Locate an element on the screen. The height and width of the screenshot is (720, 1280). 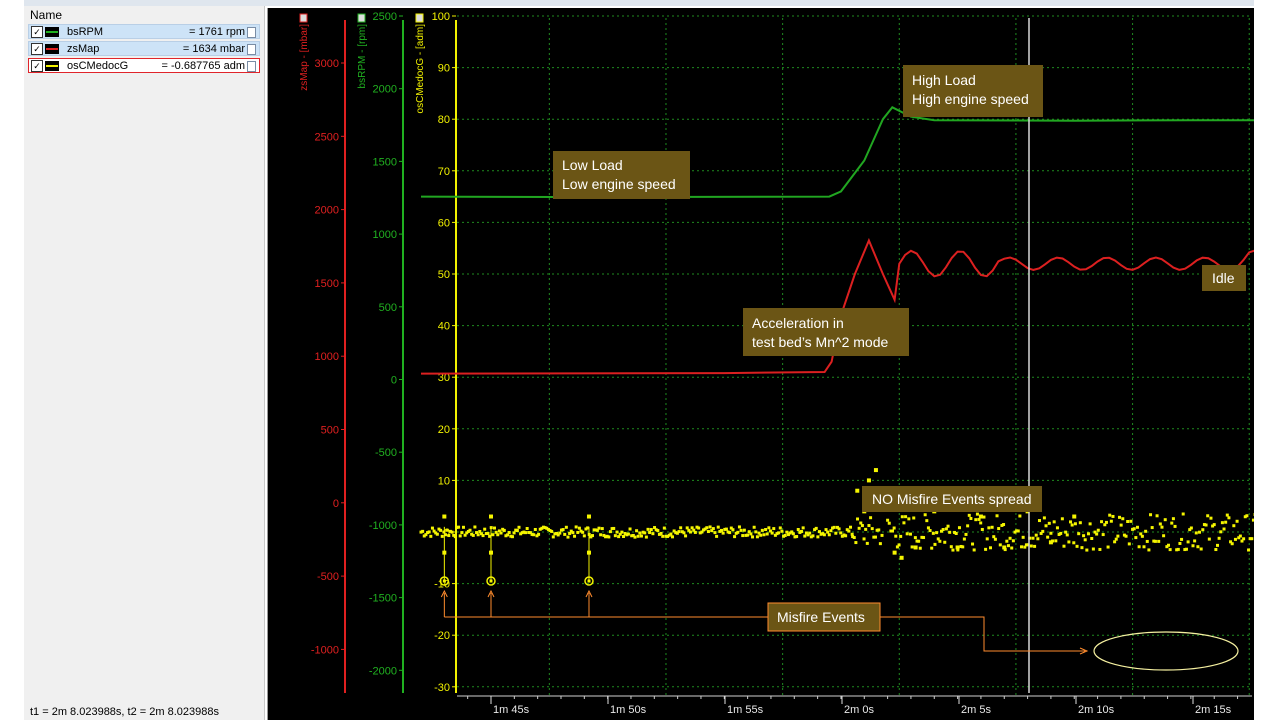
axis-tick-label: -20 is located at coordinates (442, 636).